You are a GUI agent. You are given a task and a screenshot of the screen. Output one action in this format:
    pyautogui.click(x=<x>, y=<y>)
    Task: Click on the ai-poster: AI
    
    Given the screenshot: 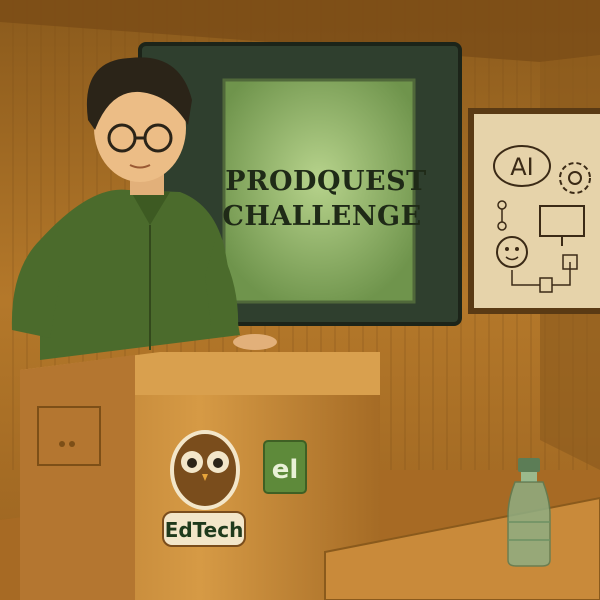 What is the action you would take?
    pyautogui.click(x=534, y=211)
    